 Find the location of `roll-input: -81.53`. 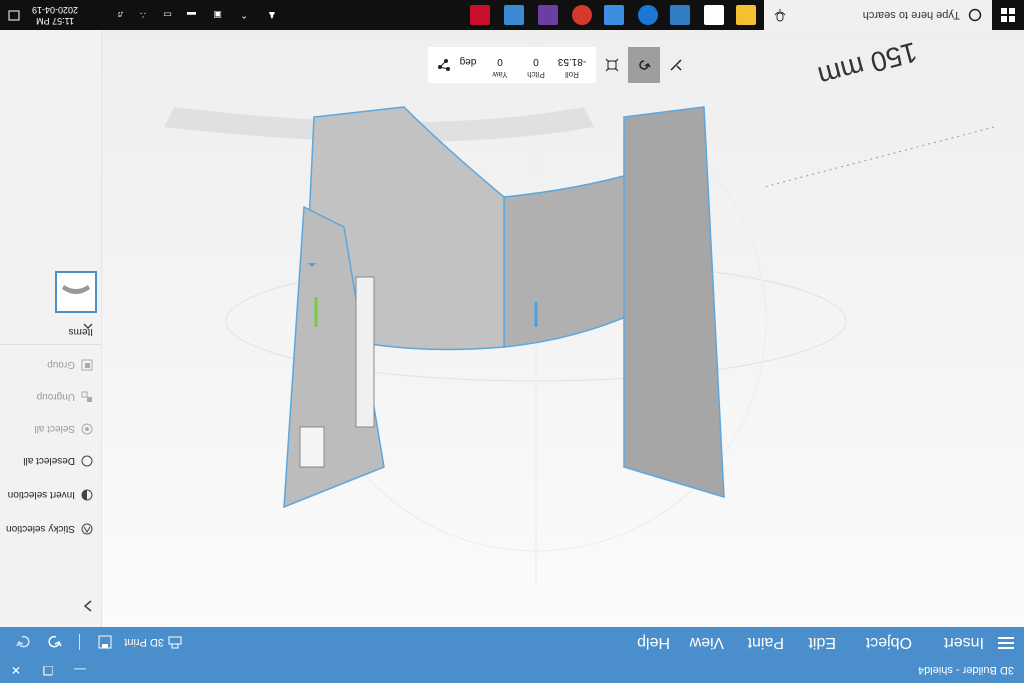

roll-input: -81.53 is located at coordinates (572, 61).